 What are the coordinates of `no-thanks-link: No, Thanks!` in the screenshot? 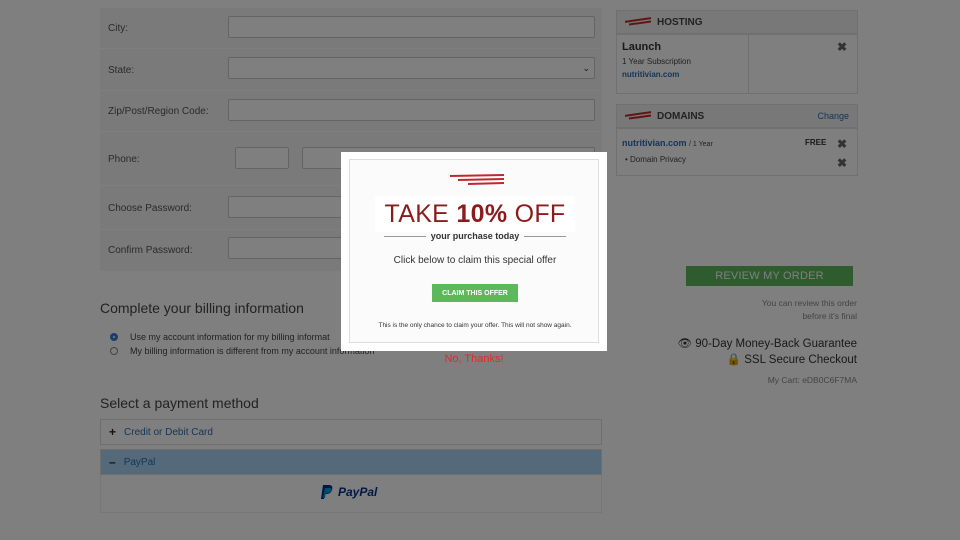 It's located at (474, 359).